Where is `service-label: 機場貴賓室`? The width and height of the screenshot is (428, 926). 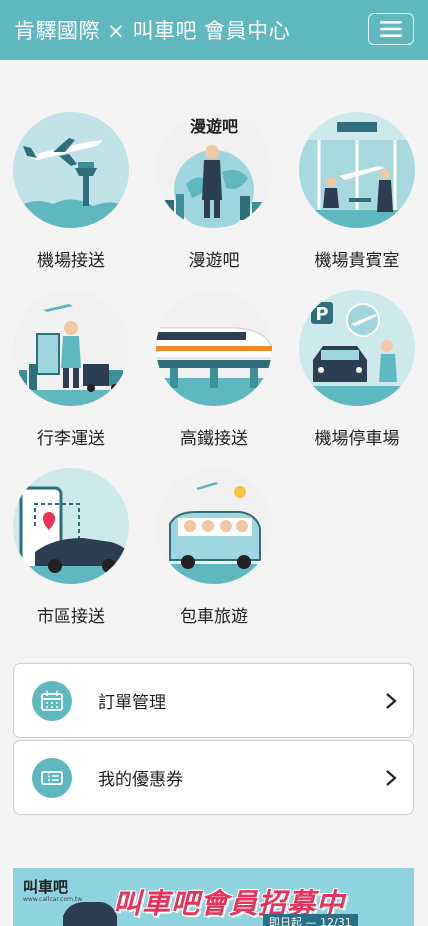 service-label: 機場貴賓室 is located at coordinates (357, 261).